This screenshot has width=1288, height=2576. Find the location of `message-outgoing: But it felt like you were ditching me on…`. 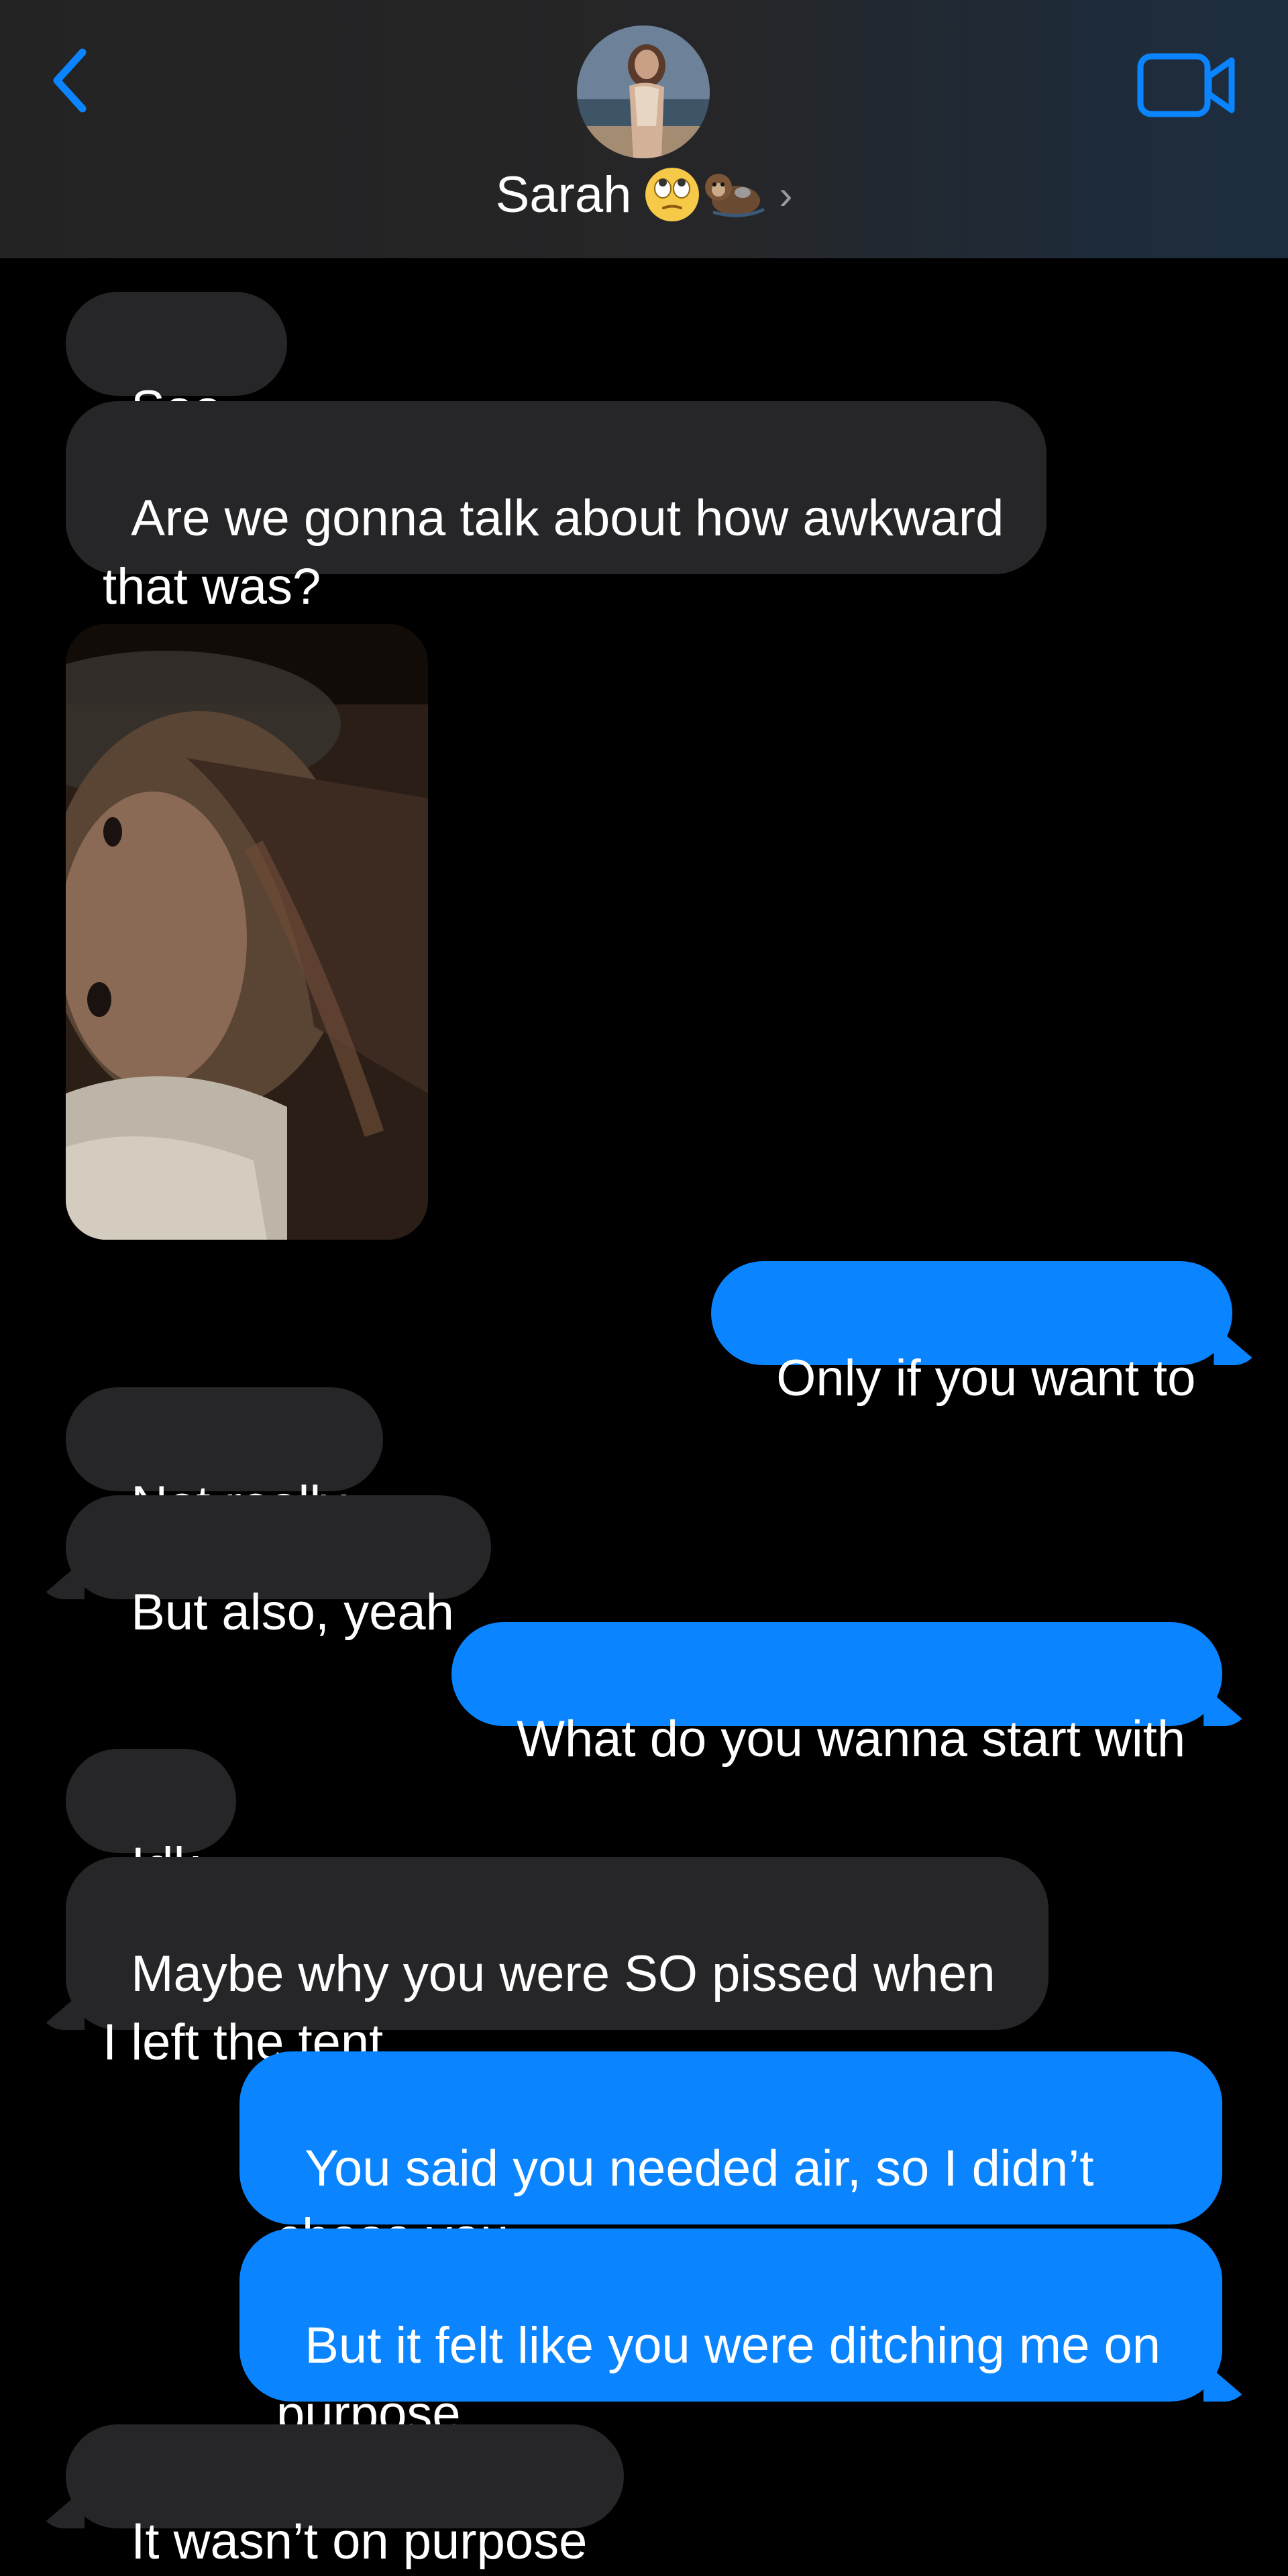

message-outgoing: But it felt like you were ditching me on… is located at coordinates (730, 2336).